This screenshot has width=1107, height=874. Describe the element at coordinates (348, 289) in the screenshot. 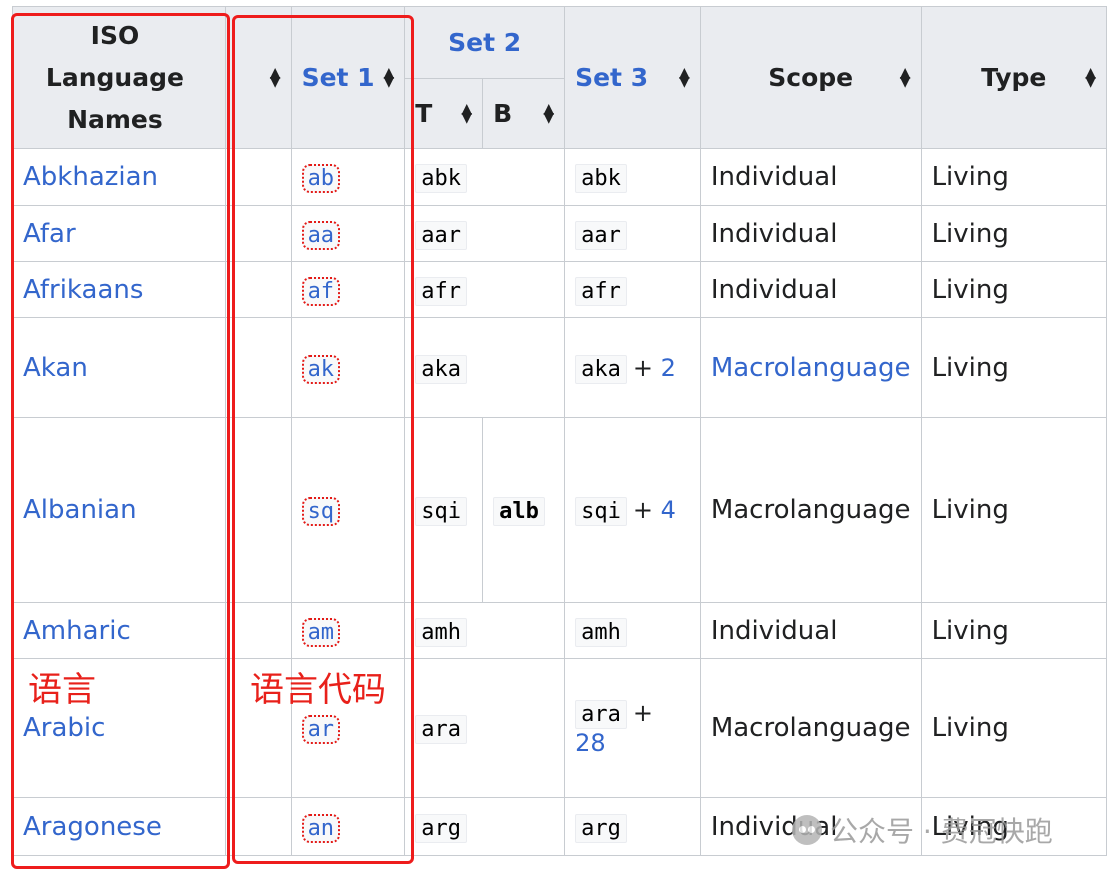

I see `cell-set1: af` at that location.